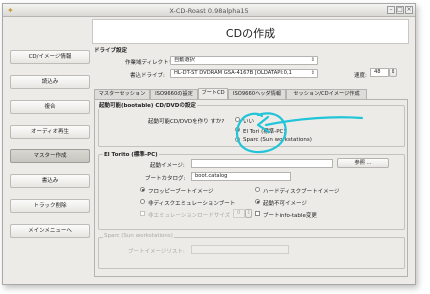  I want to click on tab-master-session: マスターセッション, so click(122, 94).